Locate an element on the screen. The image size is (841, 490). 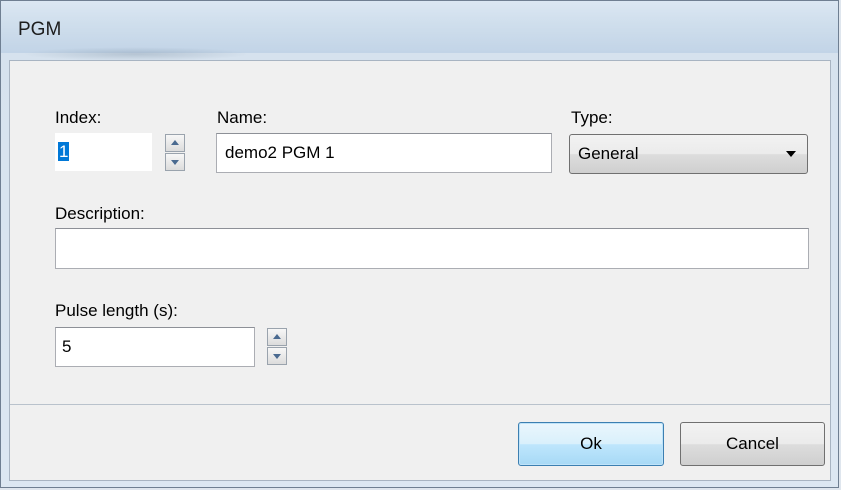
pulse-spin-down-button is located at coordinates (277, 356).